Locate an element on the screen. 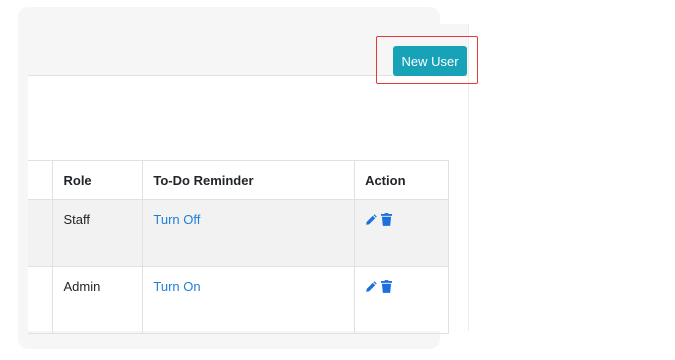 This screenshot has height=360, width=675. action-header: Action is located at coordinates (401, 180).